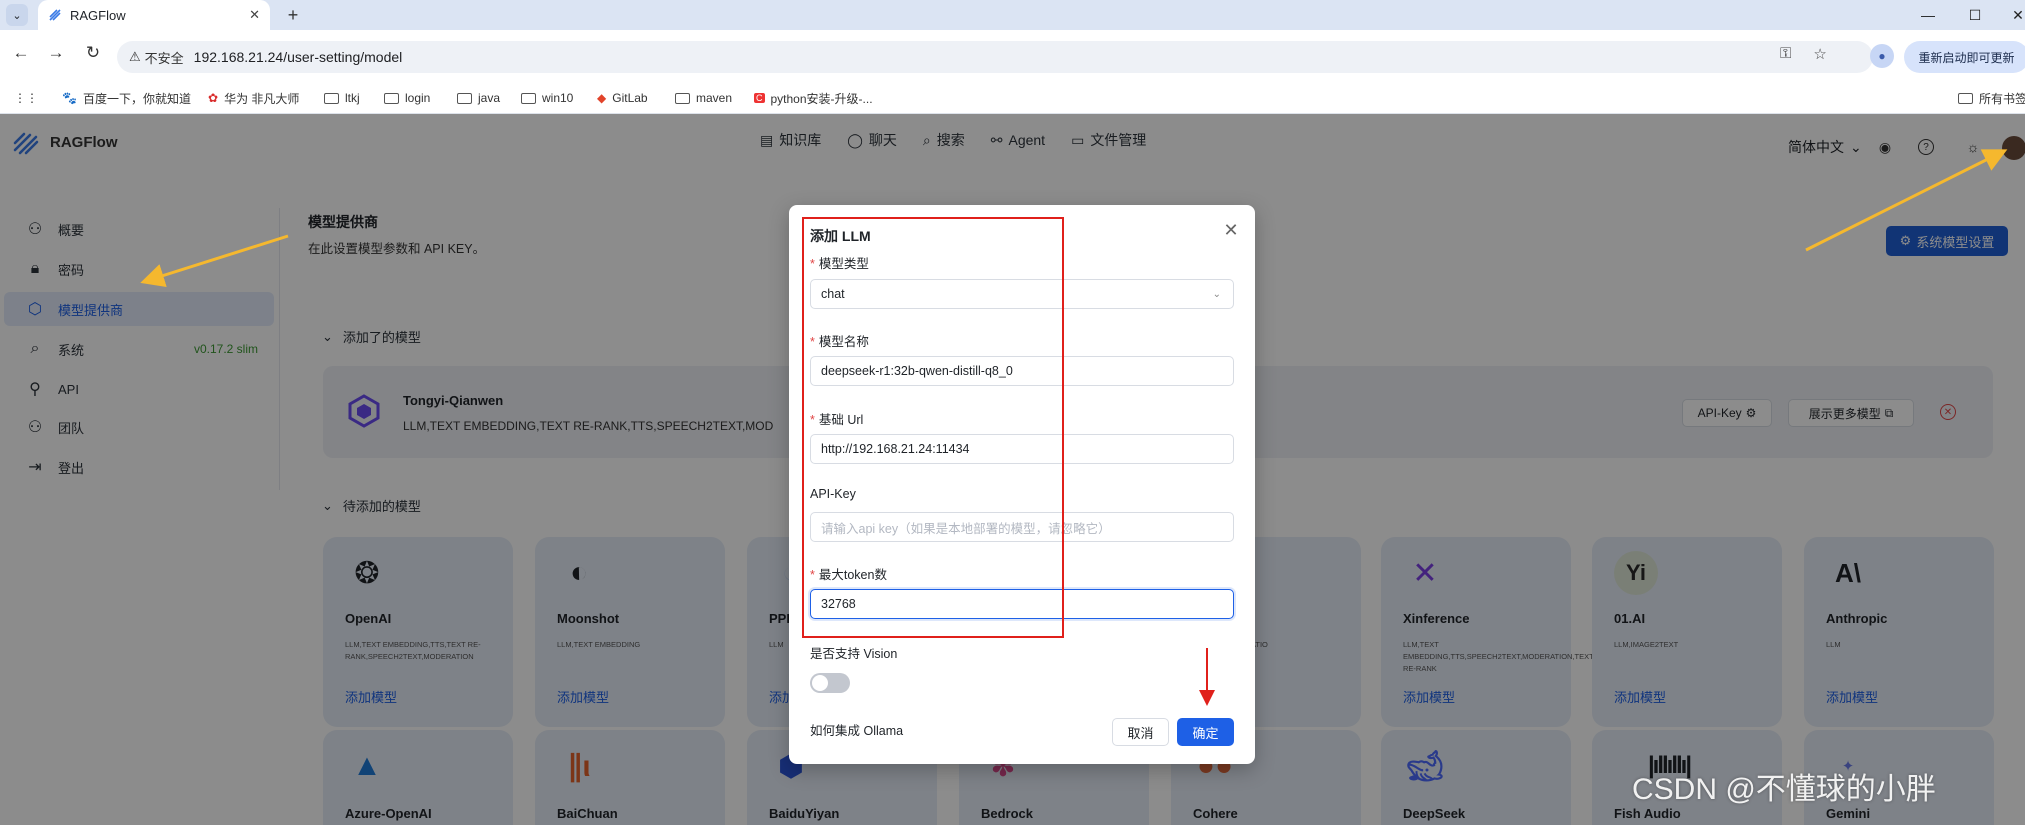 This screenshot has width=2025, height=825. What do you see at coordinates (407, 98) in the screenshot?
I see `bookmark-login: login` at bounding box center [407, 98].